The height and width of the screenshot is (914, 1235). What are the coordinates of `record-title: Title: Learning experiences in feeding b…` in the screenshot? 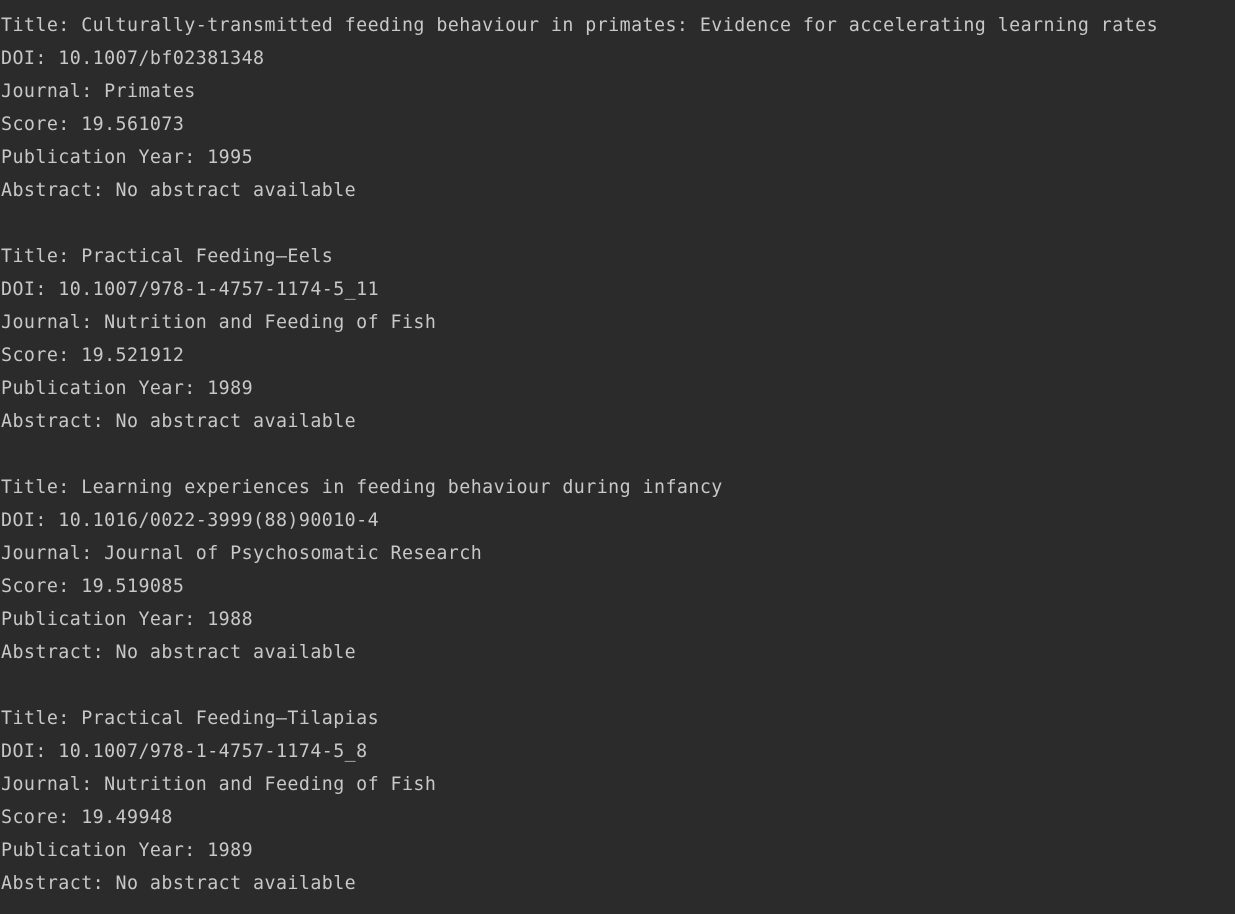 It's located at (362, 487).